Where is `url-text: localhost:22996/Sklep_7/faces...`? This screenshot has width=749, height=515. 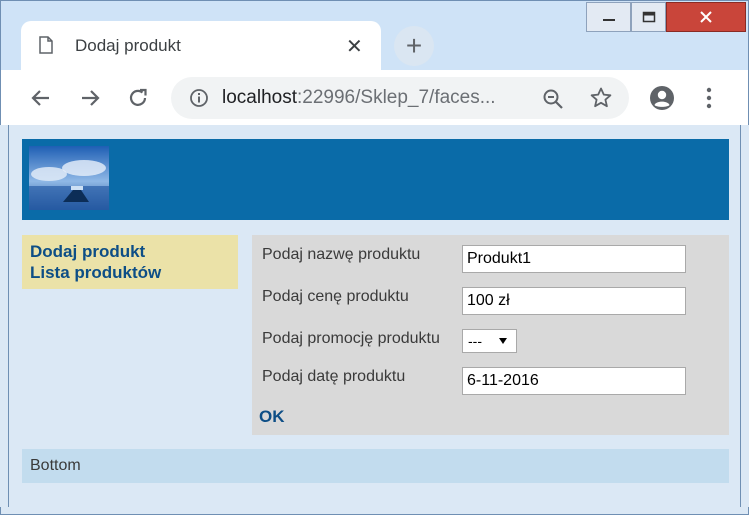
url-text: localhost:22996/Sklep_7/faces... is located at coordinates (372, 98).